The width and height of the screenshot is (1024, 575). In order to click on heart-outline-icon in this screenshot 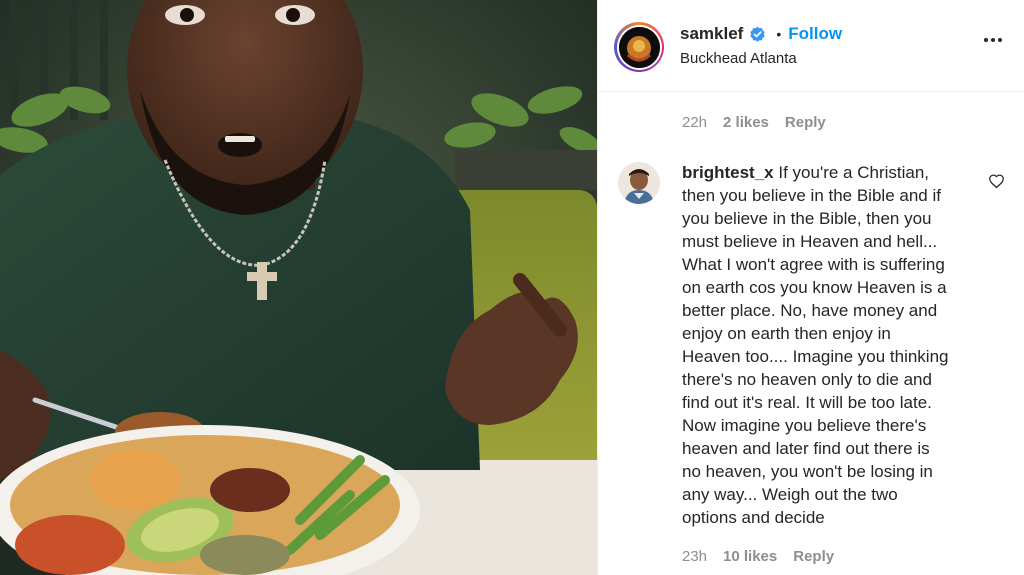, I will do `click(996, 181)`.